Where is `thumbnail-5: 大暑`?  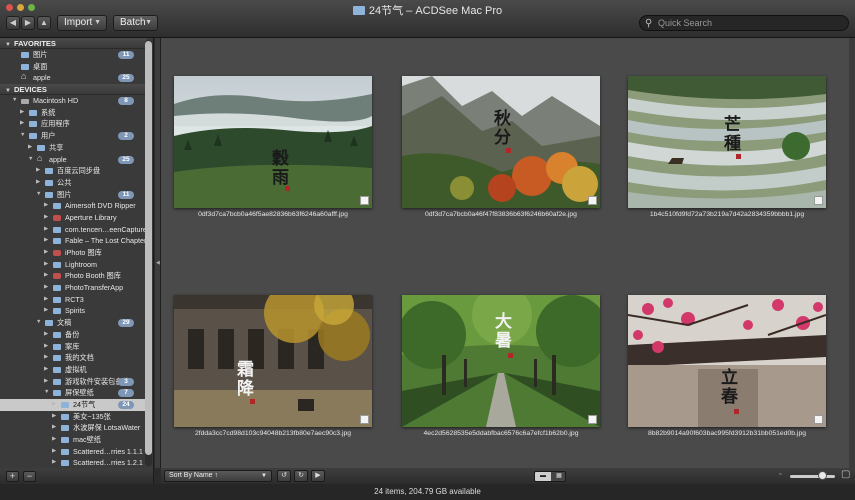 thumbnail-5: 大暑 is located at coordinates (501, 361).